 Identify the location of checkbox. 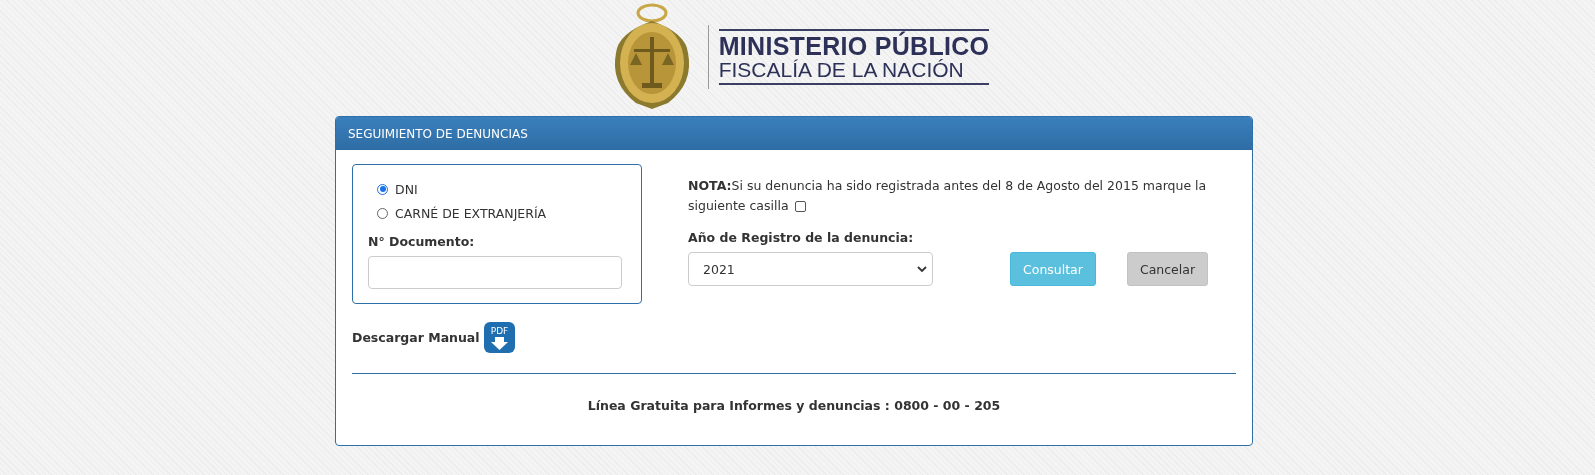
(800, 206).